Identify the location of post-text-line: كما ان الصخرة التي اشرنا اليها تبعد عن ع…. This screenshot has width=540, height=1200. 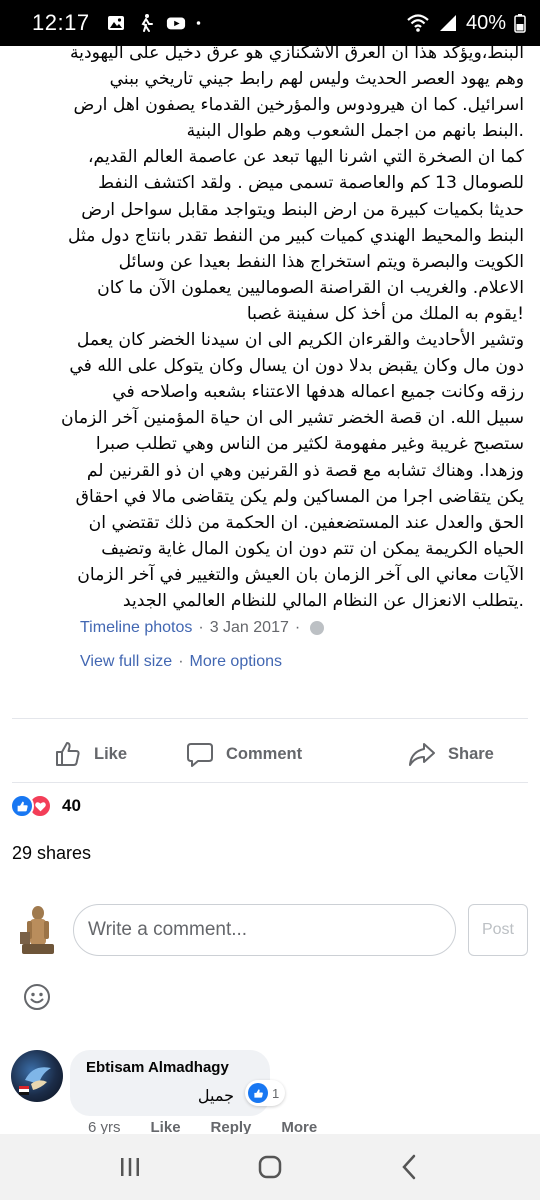
(305, 157).